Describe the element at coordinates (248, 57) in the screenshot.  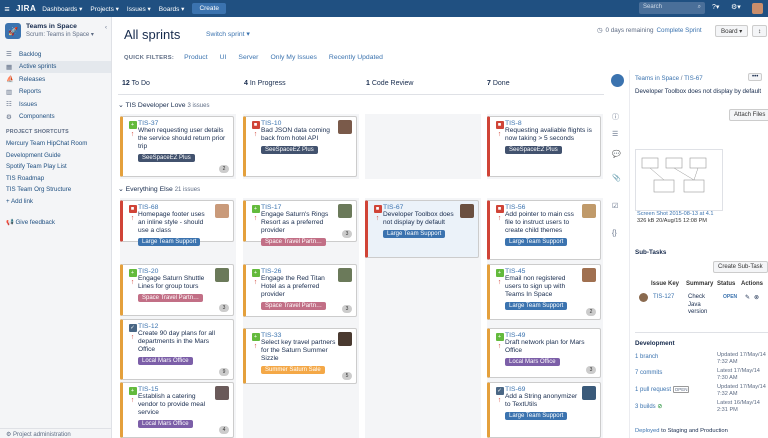
I see `quick-filter-server: Server` at that location.